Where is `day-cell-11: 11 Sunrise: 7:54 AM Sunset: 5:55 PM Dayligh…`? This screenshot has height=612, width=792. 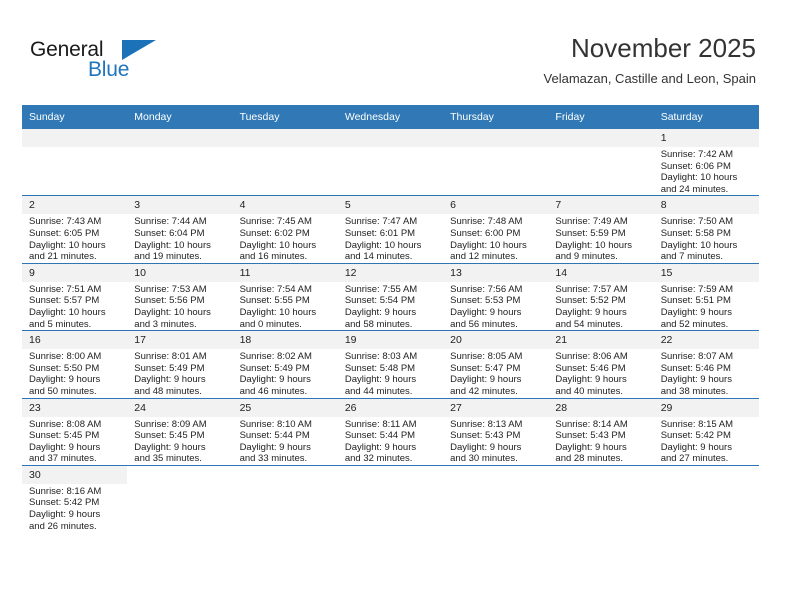
day-cell-11: 11 Sunrise: 7:54 AM Sunset: 5:55 PM Dayligh… is located at coordinates (285, 296).